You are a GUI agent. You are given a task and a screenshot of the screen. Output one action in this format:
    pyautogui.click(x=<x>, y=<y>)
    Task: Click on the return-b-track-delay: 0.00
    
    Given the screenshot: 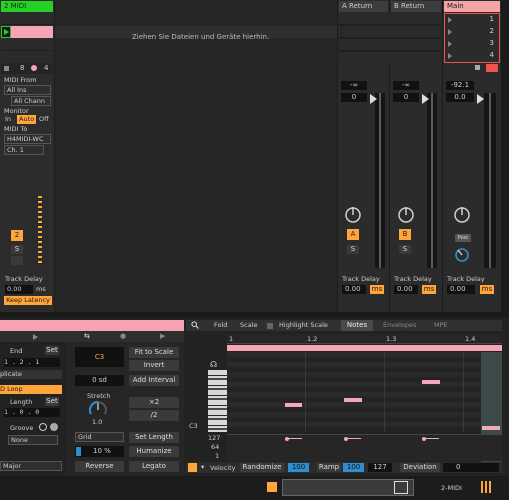 What is the action you would take?
    pyautogui.click(x=406, y=289)
    